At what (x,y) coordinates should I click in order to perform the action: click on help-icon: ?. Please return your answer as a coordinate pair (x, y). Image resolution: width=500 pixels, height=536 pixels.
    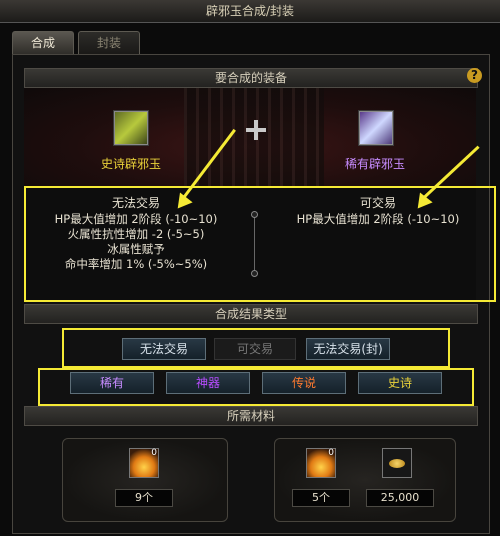
    Looking at the image, I should click on (474, 75).